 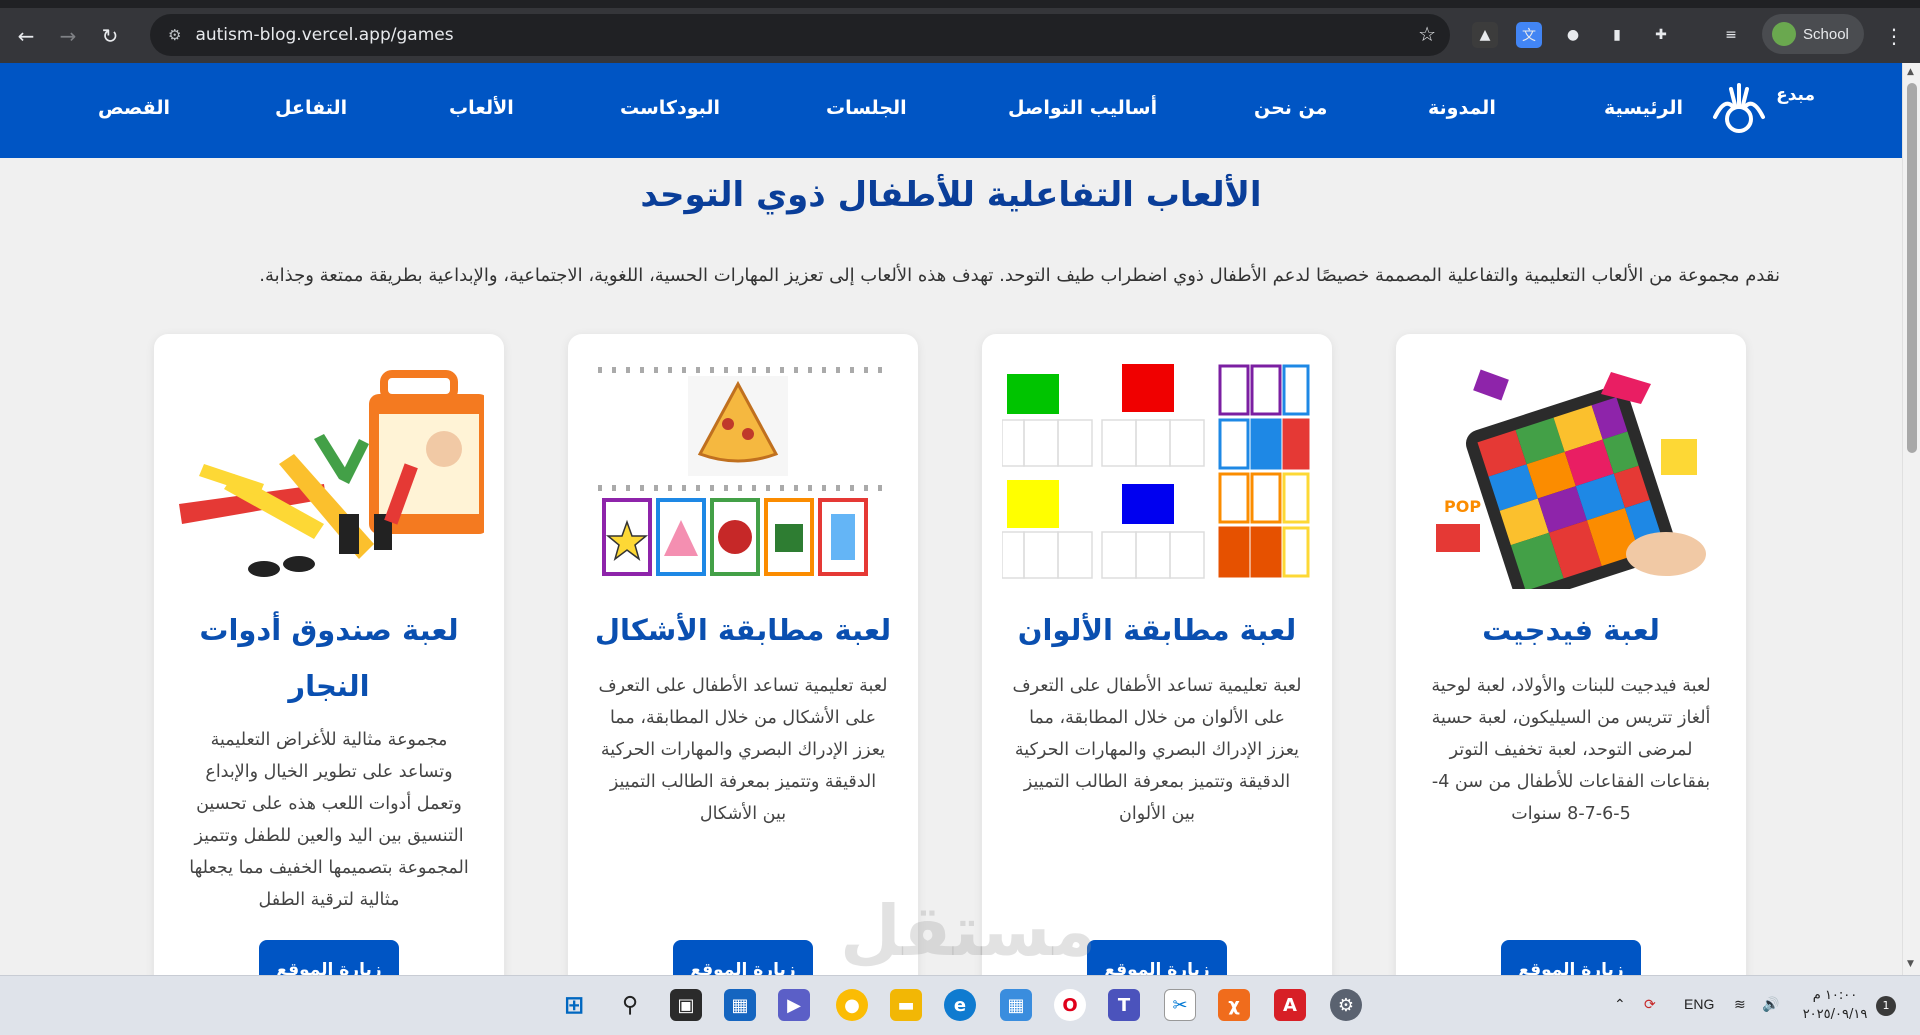 I want to click on site-logo: مبدع, so click(x=1760, y=112).